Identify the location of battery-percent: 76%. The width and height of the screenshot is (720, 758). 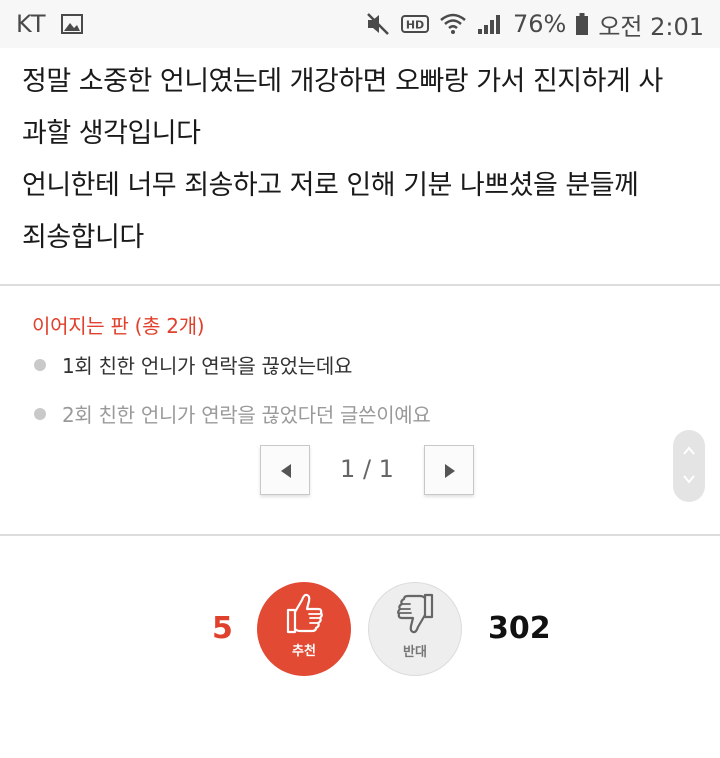
(539, 24).